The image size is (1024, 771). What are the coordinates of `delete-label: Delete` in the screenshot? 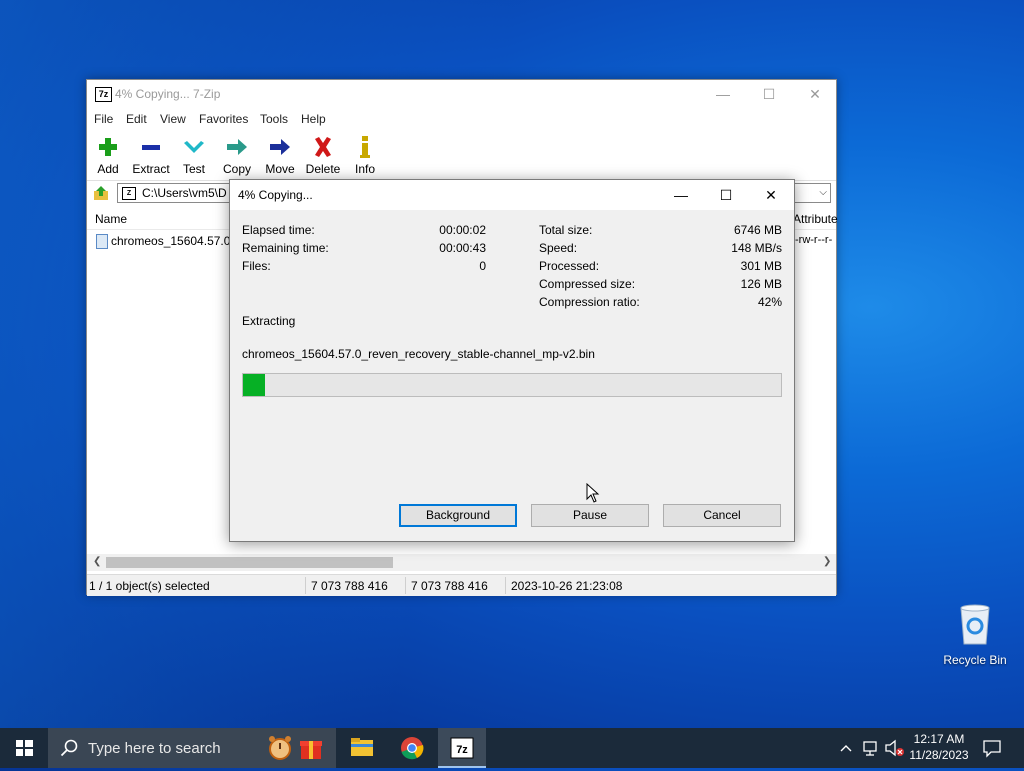 It's located at (323, 169).